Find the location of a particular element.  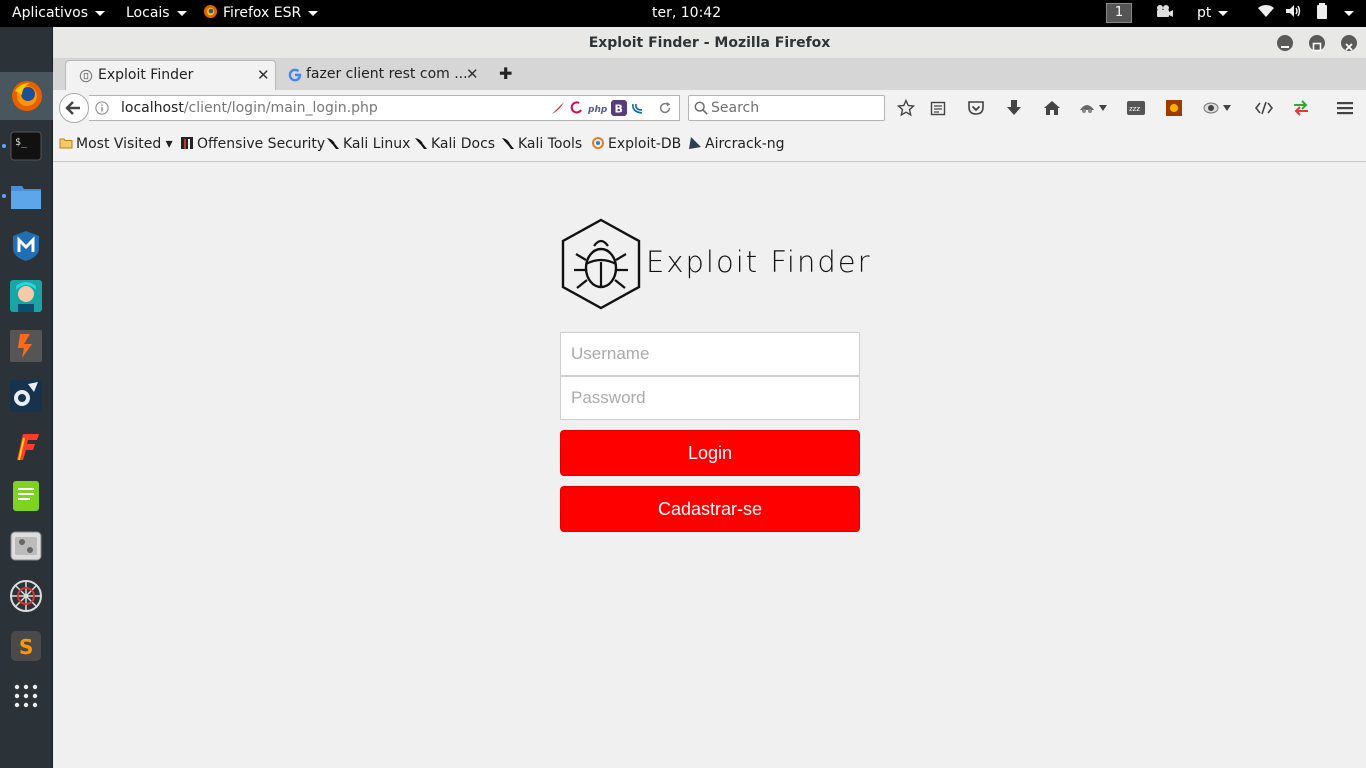

php-icon: php is located at coordinates (598, 108).